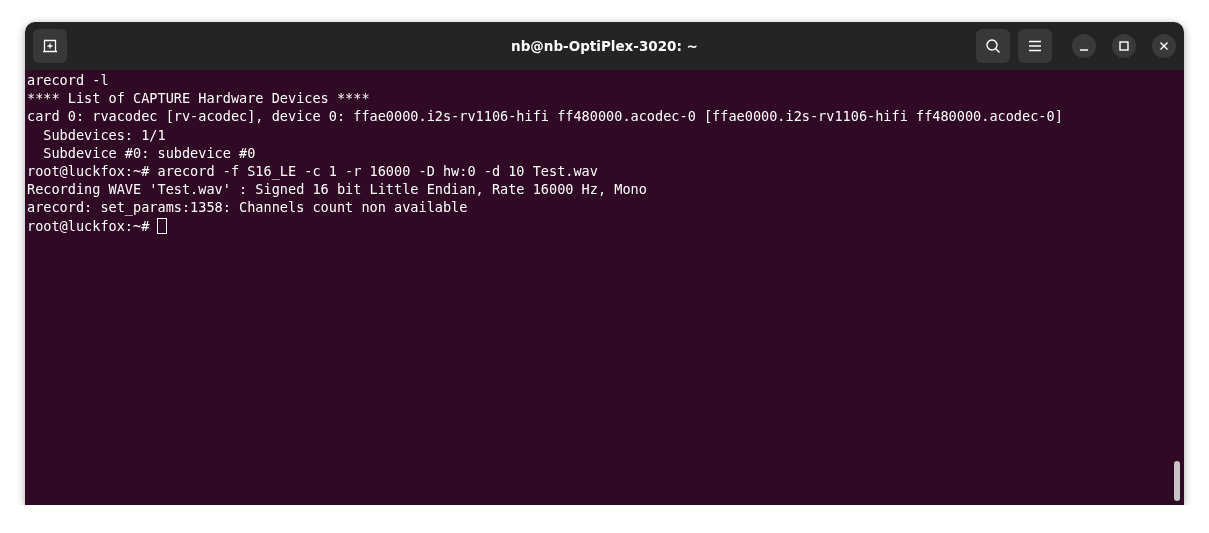  What do you see at coordinates (545, 116) in the screenshot?
I see `terminal-line: card 0: rvacodec [rv-acodec], device 0: ffae0000.i2s-rv1106-hifi ff480000.acodec-0 [ffae0000.i2s-rv1106-hifi ff480000.acodec-0]` at bounding box center [545, 116].